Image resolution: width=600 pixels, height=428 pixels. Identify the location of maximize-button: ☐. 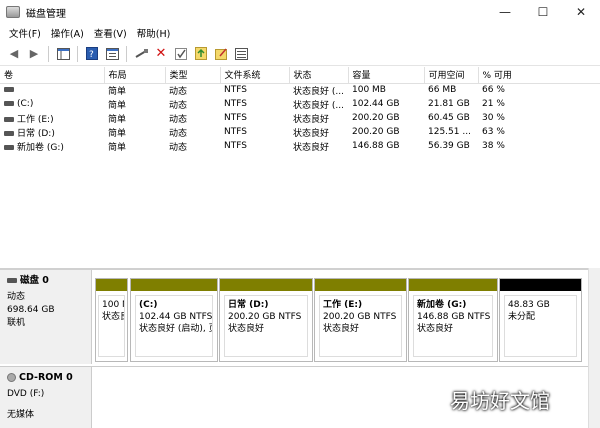
(543, 12).